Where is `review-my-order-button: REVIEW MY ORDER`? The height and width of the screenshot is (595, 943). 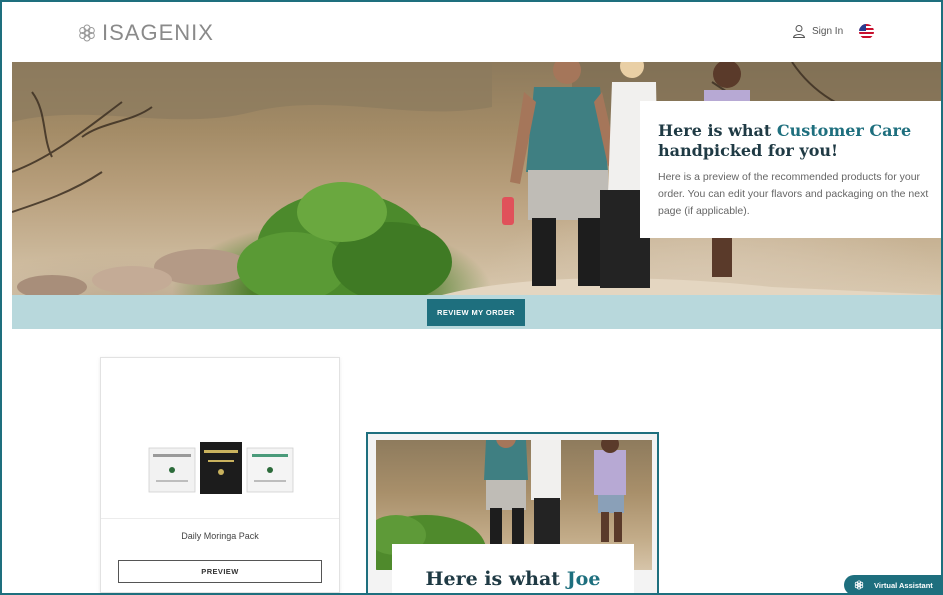
review-my-order-button: REVIEW MY ORDER is located at coordinates (476, 312).